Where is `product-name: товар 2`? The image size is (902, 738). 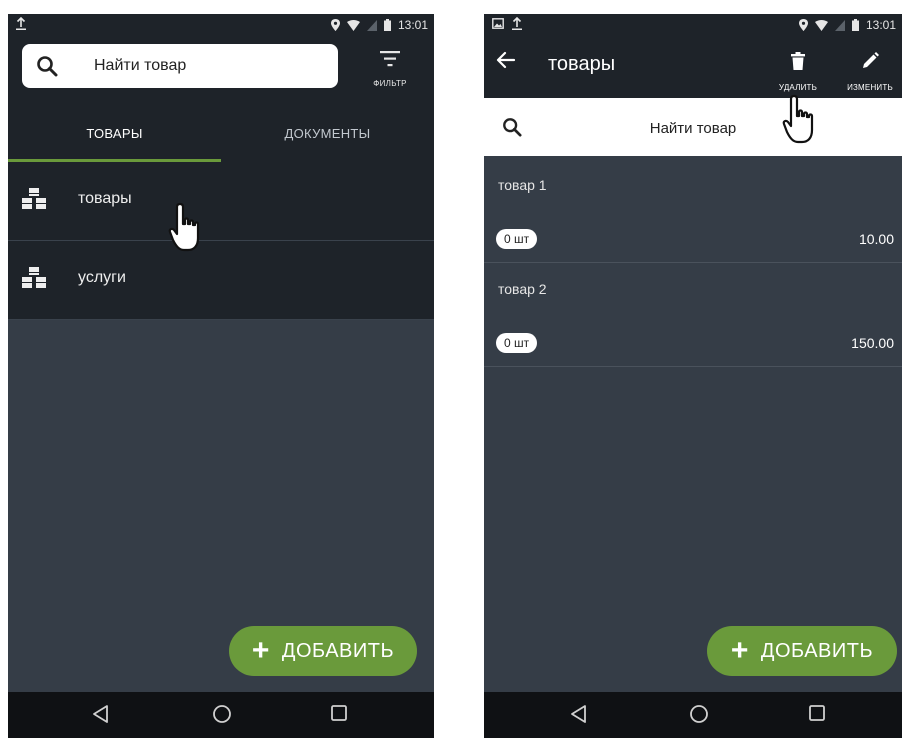 product-name: товар 2 is located at coordinates (522, 289).